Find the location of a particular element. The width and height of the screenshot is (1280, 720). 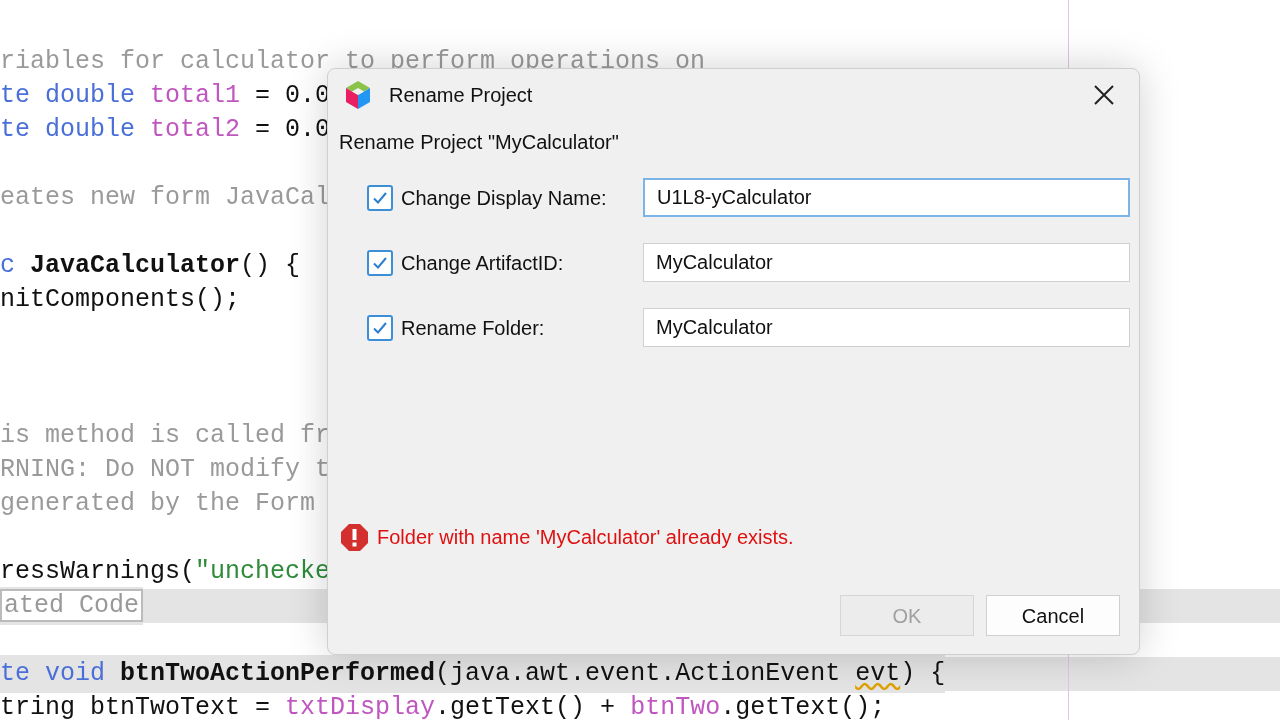

code-line: tring btnTwoText = txtDisplay.getText() + btnTwo.getText(); is located at coordinates (443, 706).